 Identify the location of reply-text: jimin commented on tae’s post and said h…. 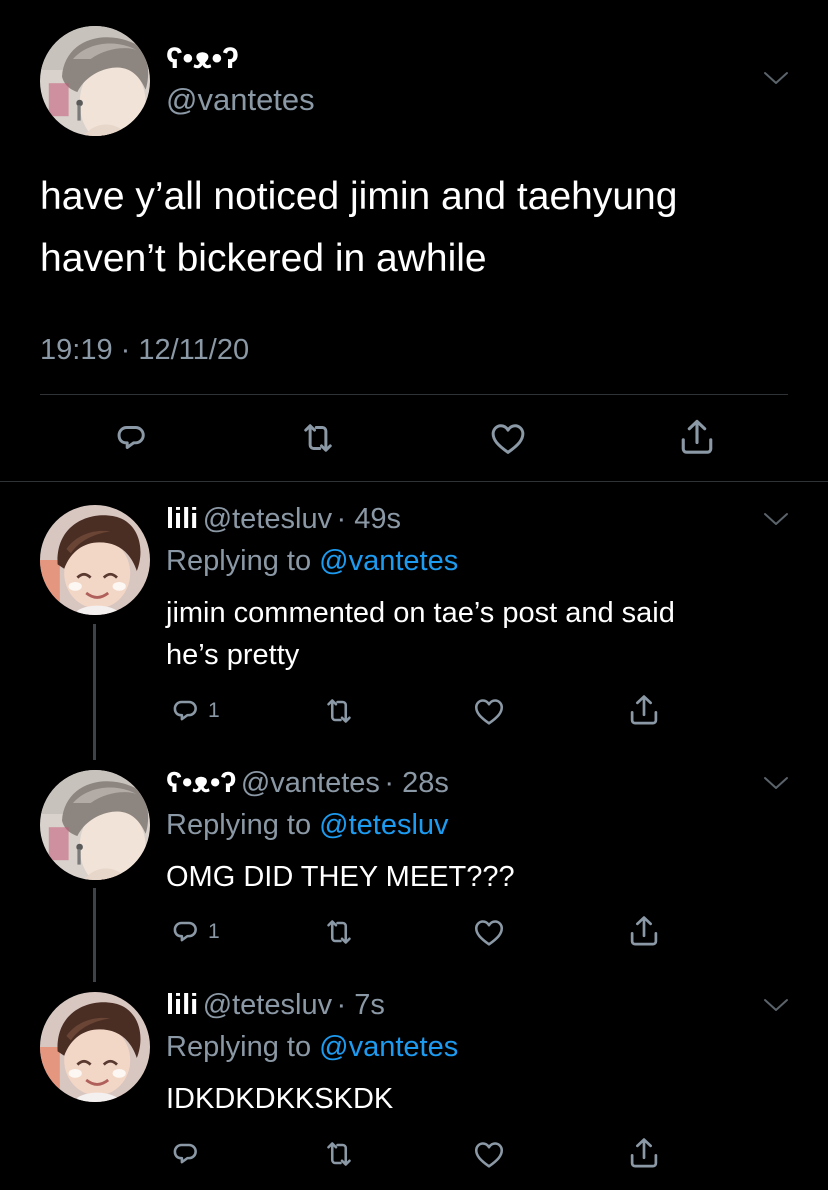
(420, 634).